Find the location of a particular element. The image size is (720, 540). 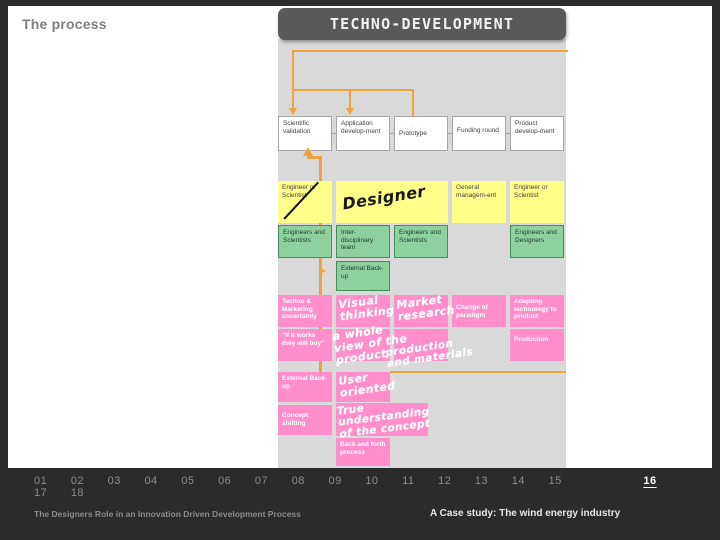

team-box-engineers-and-designers: Engineers and Designers is located at coordinates (537, 241).